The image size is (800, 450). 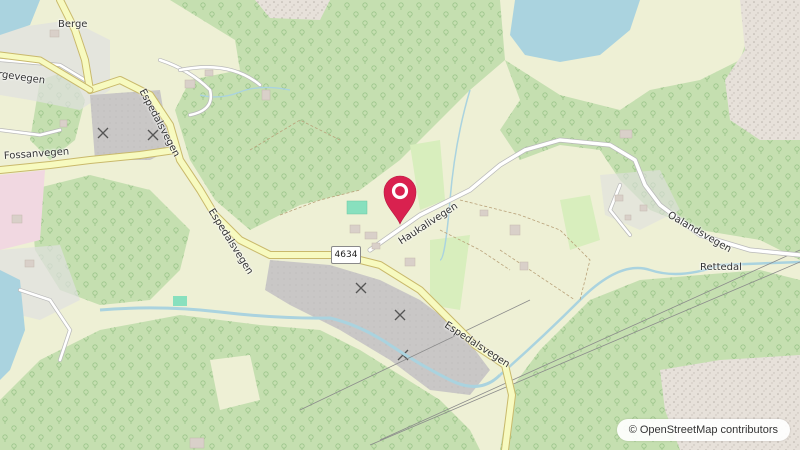 What do you see at coordinates (721, 267) in the screenshot?
I see `place-label-rettedal: Rettedal` at bounding box center [721, 267].